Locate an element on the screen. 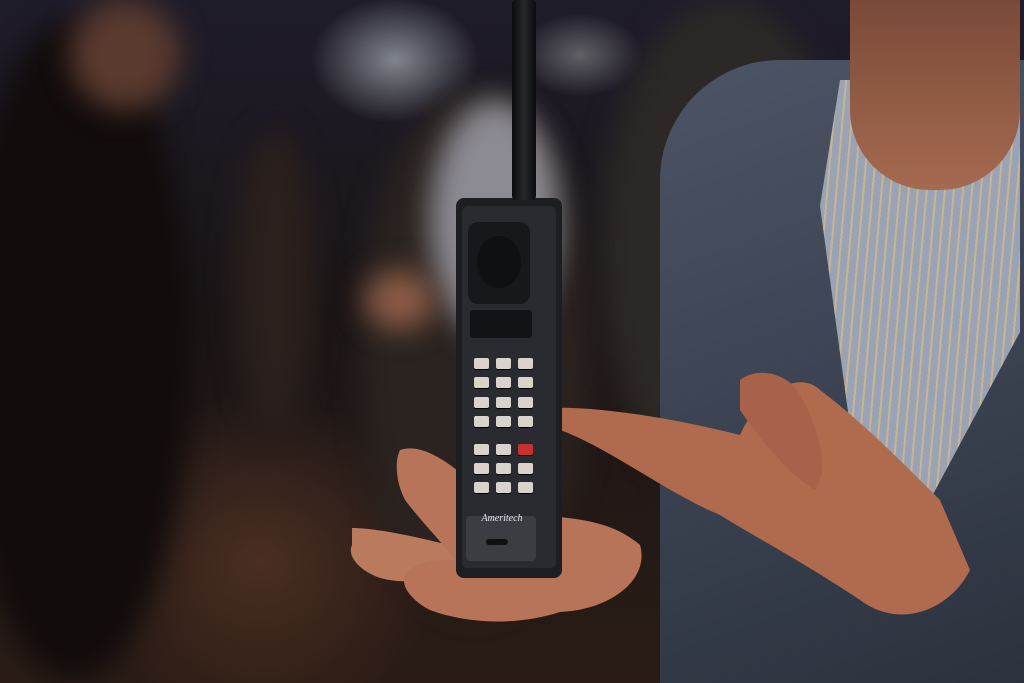  phone-brand-label: Ameritech is located at coordinates (502, 518).